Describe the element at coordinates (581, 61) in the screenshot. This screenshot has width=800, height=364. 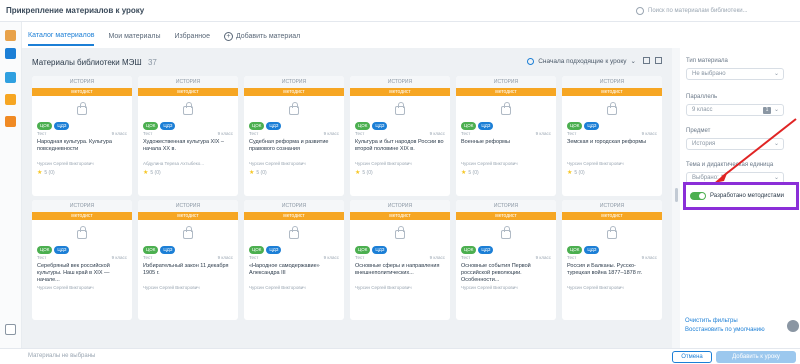
I see `sort-select: Сначала подходящие к уроку ⌄` at that location.